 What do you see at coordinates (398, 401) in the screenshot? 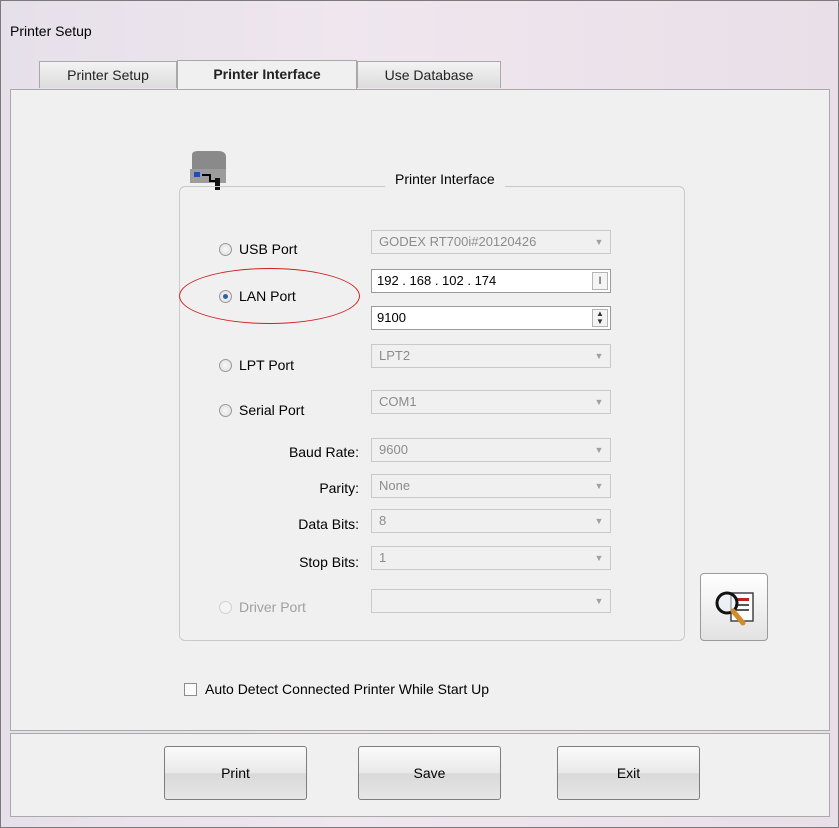
I see `serial-port-value: COM1` at bounding box center [398, 401].